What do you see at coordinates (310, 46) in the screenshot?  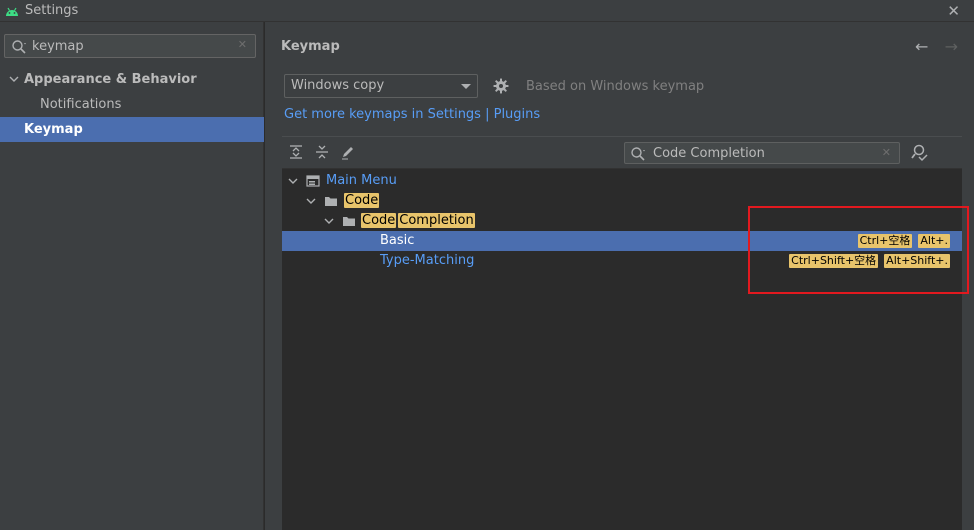 I see `page-title: Keymap` at bounding box center [310, 46].